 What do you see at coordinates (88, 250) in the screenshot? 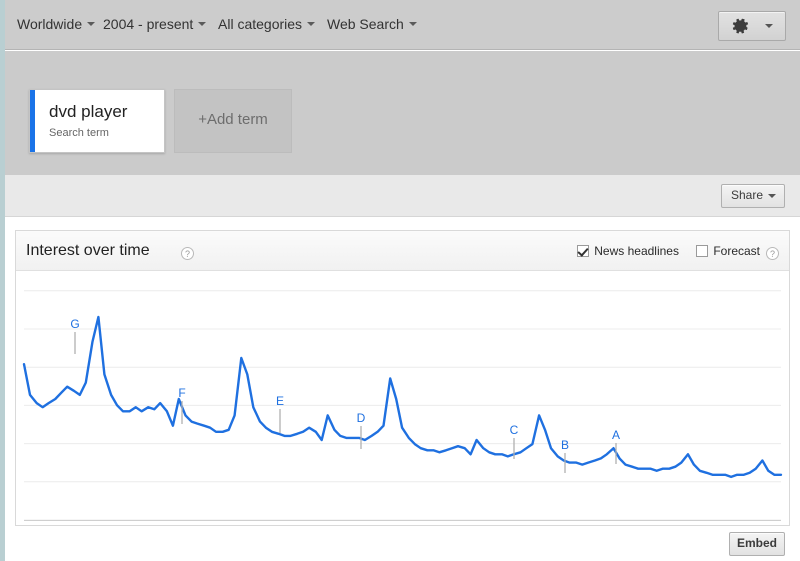
I see `page-title: Interest over time` at bounding box center [88, 250].